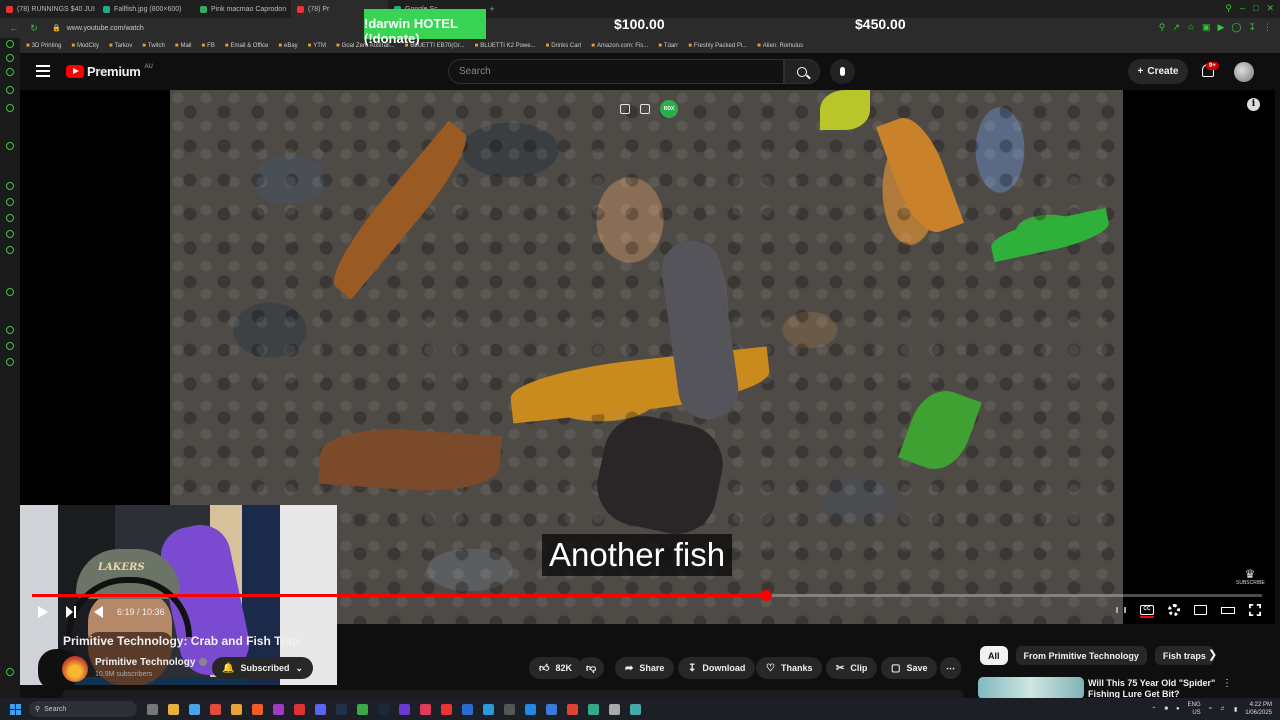 The height and width of the screenshot is (720, 1280). What do you see at coordinates (383, 709) in the screenshot?
I see `steam-icon` at bounding box center [383, 709].